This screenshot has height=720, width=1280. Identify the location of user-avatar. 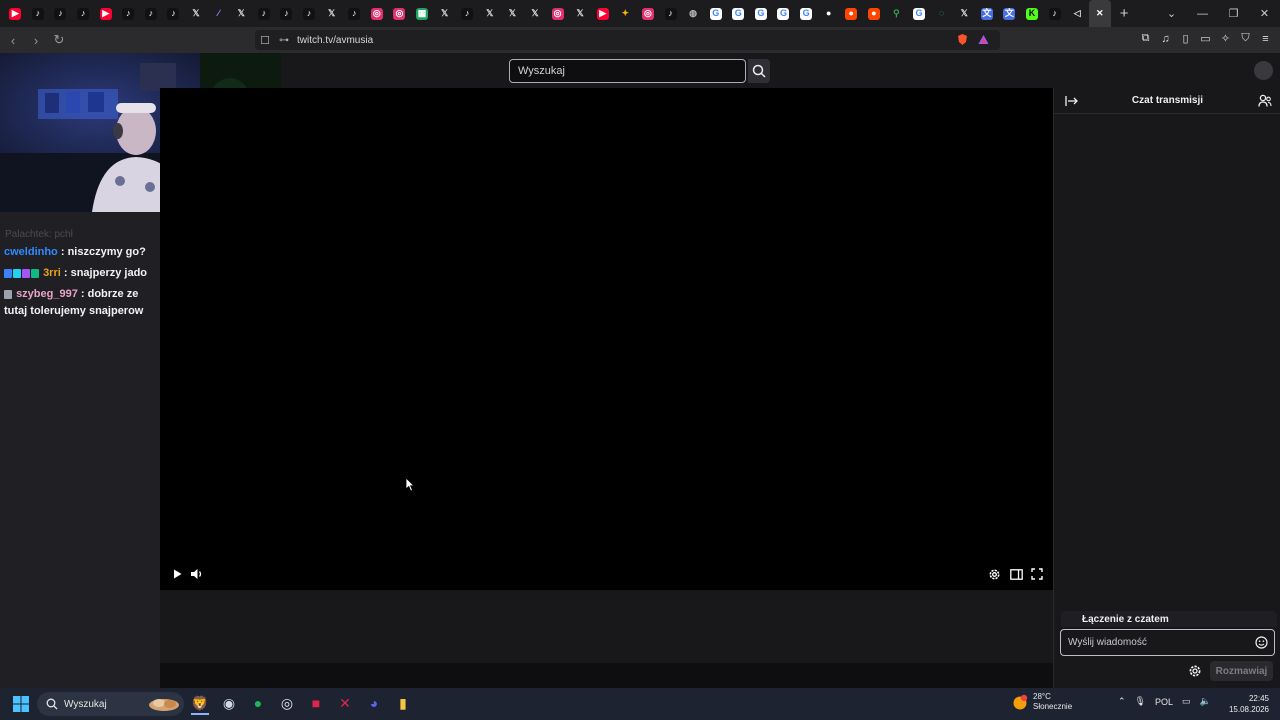
(1263, 70).